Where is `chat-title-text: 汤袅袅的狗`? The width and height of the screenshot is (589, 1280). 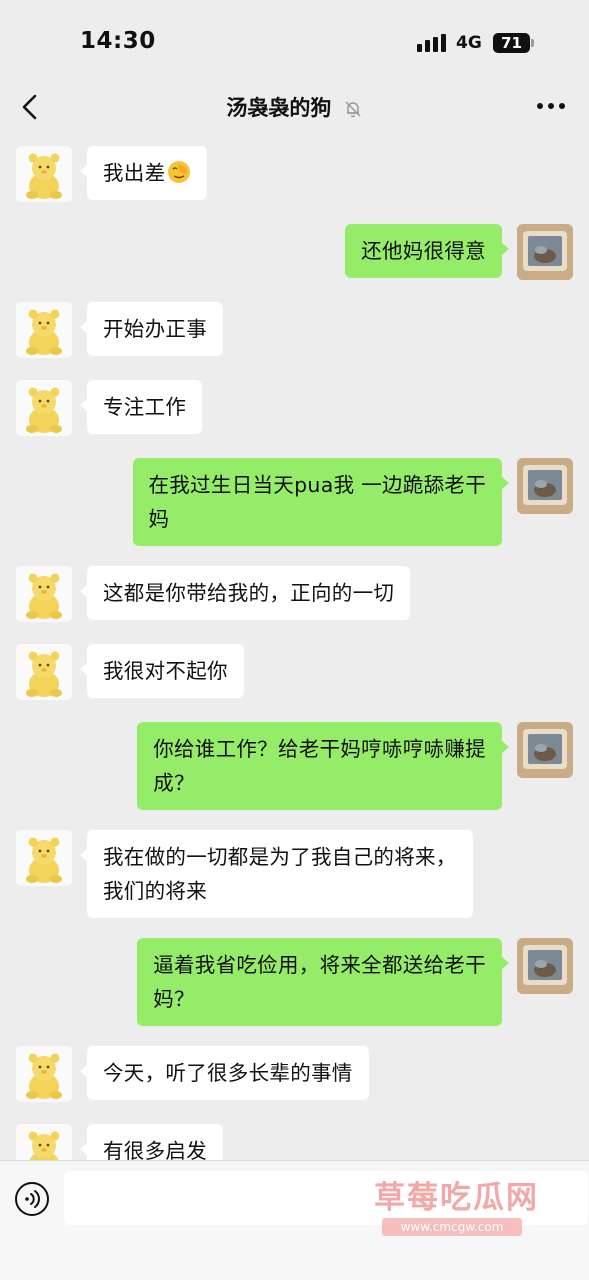 chat-title-text: 汤袅袅的狗 is located at coordinates (279, 108).